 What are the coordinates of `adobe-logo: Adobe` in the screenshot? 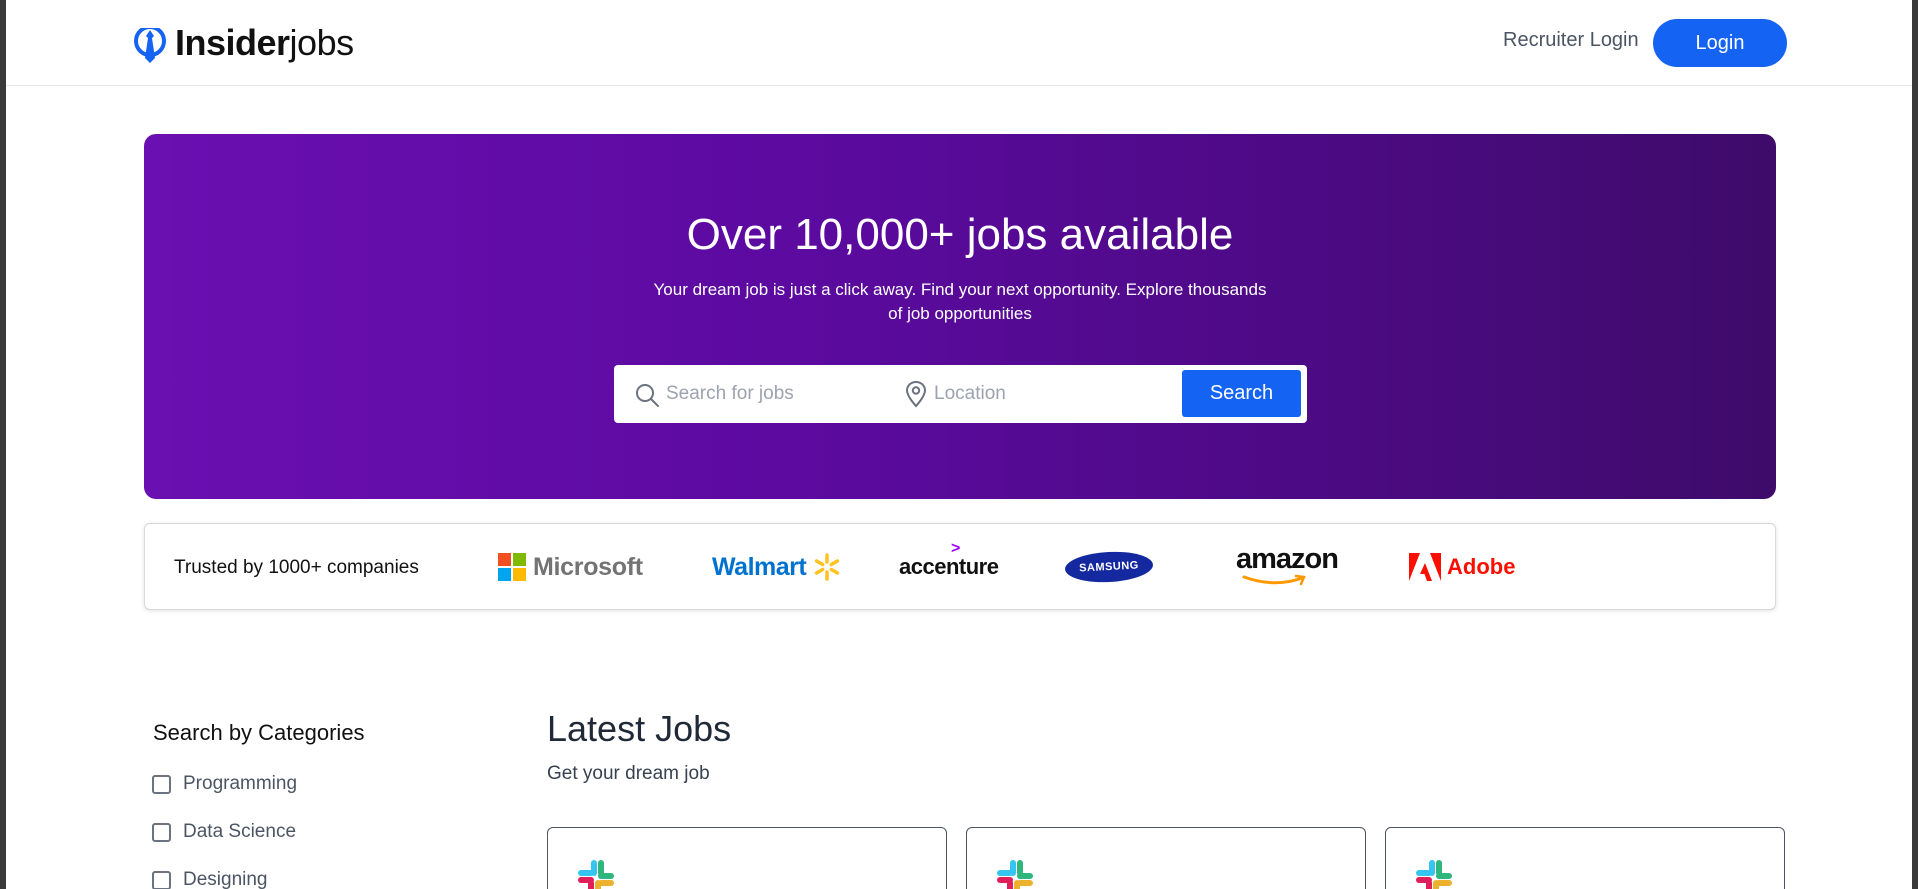 It's located at (1462, 567).